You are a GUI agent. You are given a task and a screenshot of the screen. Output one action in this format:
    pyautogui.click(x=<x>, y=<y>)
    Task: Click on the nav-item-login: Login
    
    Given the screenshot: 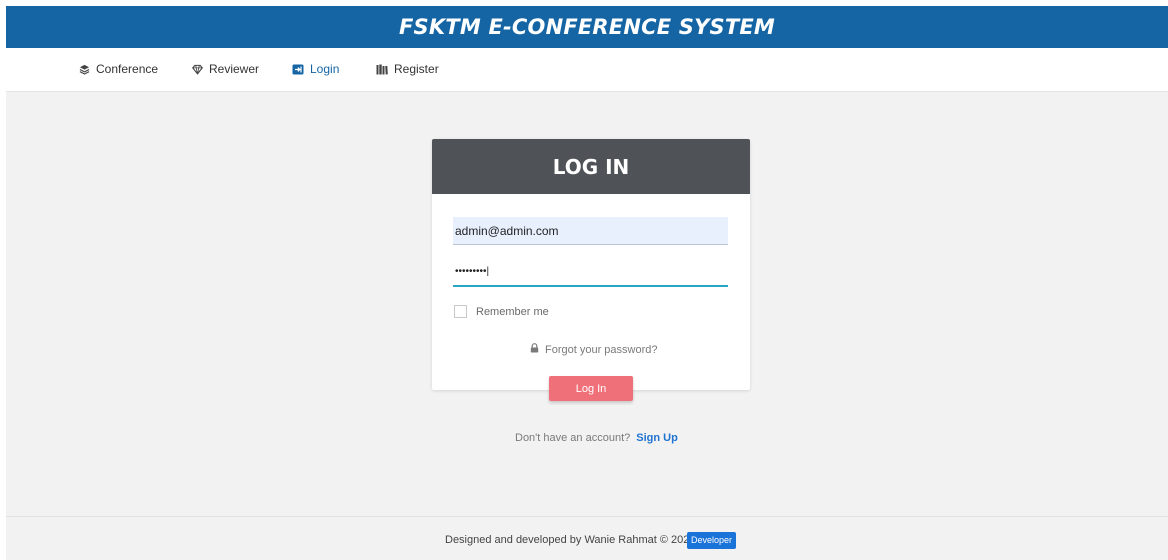 What is the action you would take?
    pyautogui.click(x=315, y=69)
    